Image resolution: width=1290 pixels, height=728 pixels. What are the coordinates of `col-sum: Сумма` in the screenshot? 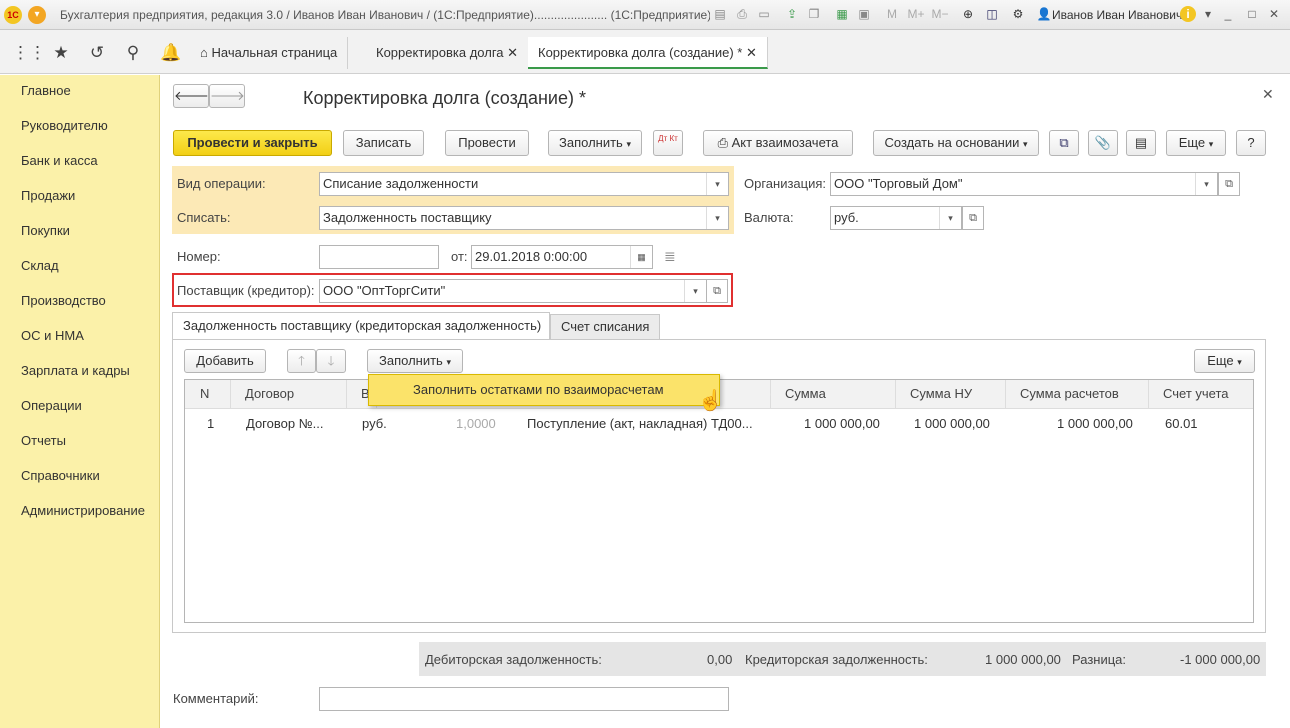 It's located at (833, 394).